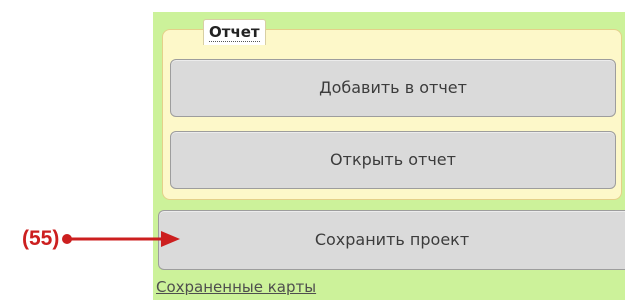  I want to click on callout-arrow-icon, so click(121, 239).